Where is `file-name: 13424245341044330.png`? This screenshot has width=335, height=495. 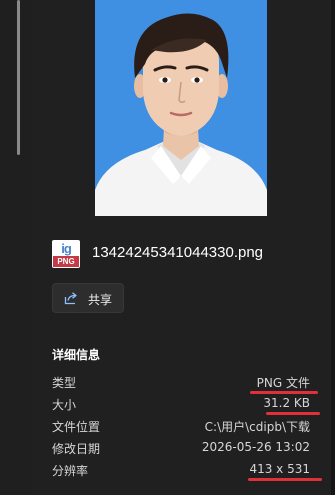 file-name: 13424245341044330.png is located at coordinates (178, 252).